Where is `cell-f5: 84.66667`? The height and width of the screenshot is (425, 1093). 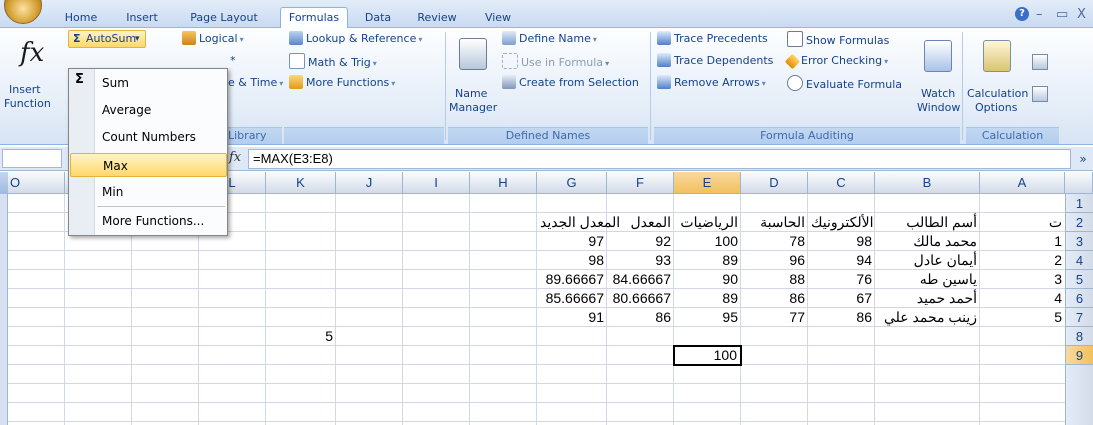 cell-f5: 84.66667 is located at coordinates (640, 279).